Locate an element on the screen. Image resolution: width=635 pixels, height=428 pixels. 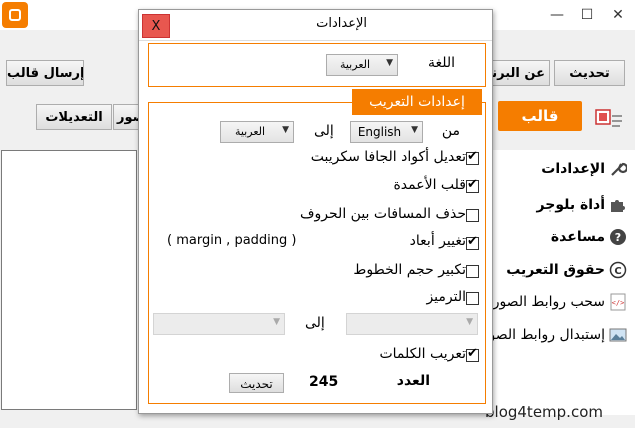
option-change-dimensions-label: تغيير أبعاد is located at coordinates (437, 241).